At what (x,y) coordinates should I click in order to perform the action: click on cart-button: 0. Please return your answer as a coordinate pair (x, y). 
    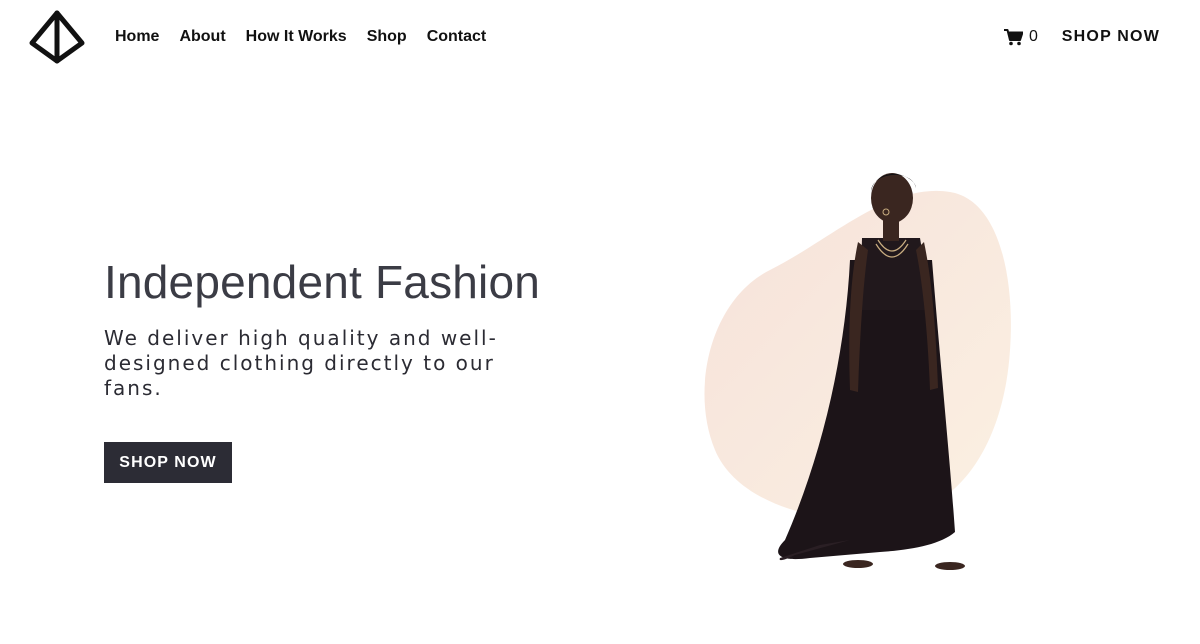
    Looking at the image, I should click on (1021, 37).